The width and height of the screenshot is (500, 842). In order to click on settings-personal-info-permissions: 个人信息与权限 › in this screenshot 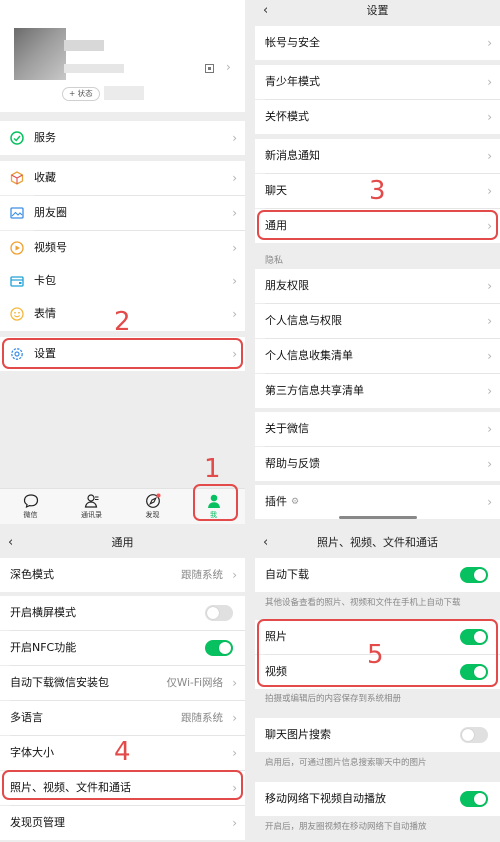, I will do `click(377, 321)`.